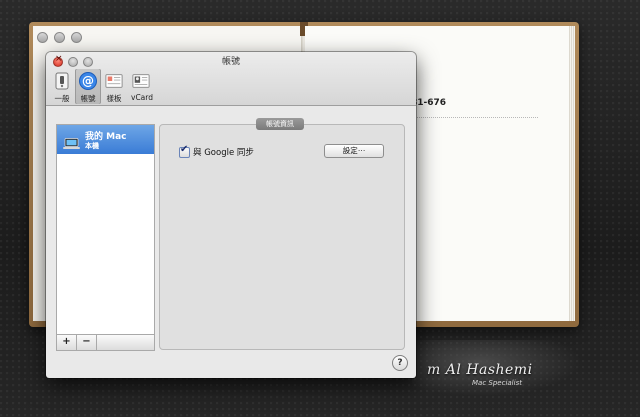  What do you see at coordinates (103, 86) in the screenshot?
I see `preference-tabs: 一般 @ 帳號 樣板 vCard` at bounding box center [103, 86].